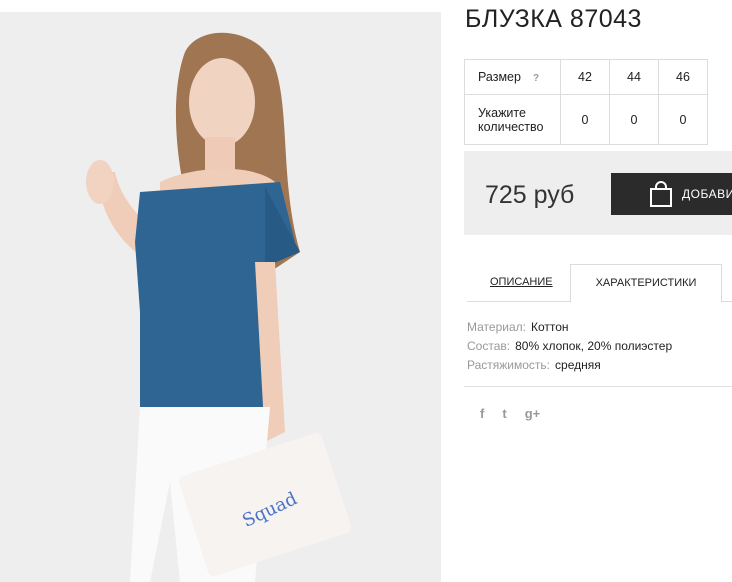 The image size is (732, 582). Describe the element at coordinates (634, 77) in the screenshot. I see `size-option-44: 44` at that location.